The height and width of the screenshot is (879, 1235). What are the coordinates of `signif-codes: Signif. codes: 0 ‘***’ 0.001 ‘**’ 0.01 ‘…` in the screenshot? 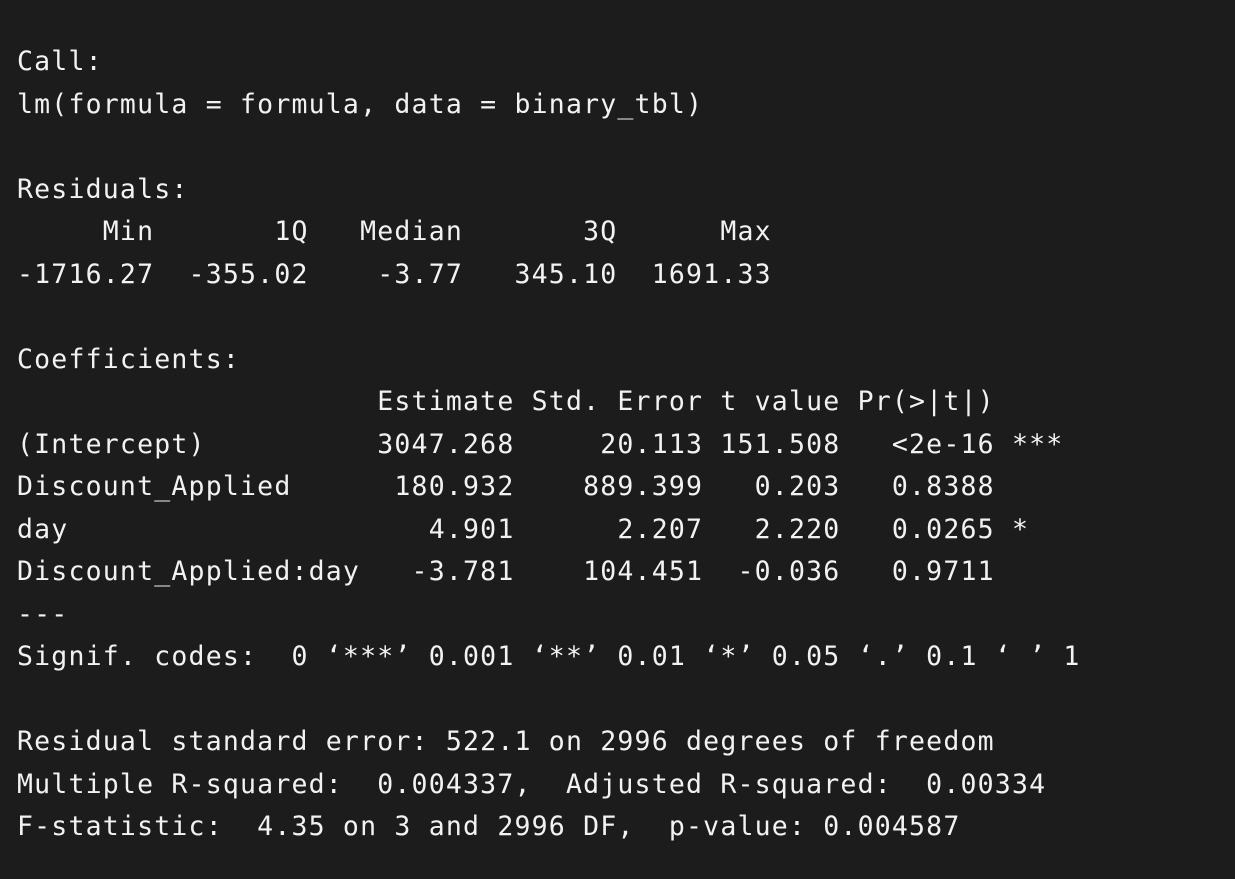 It's located at (549, 656).